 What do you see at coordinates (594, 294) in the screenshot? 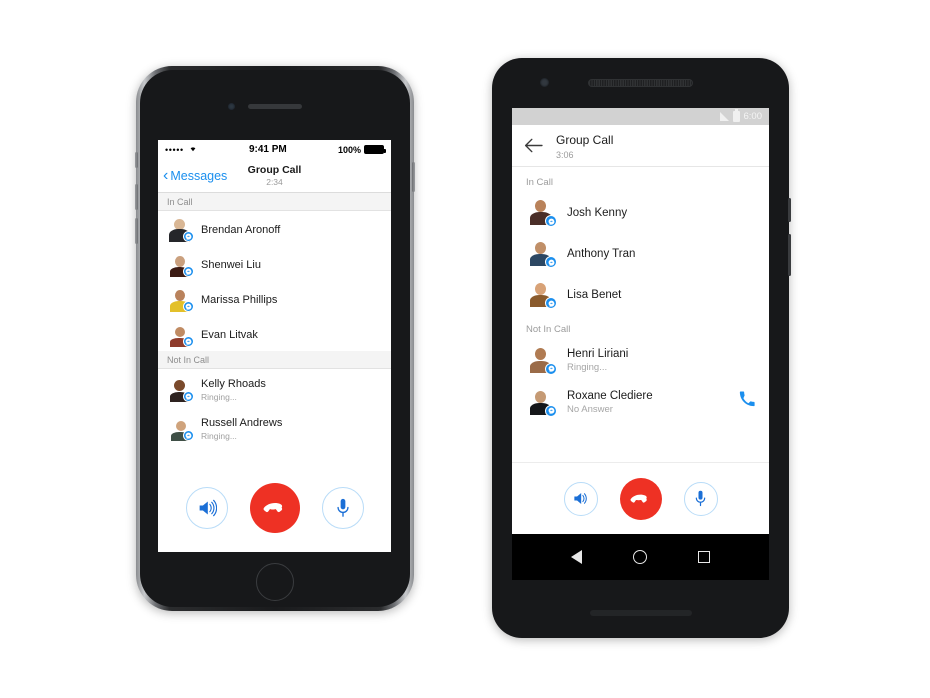
I see `contact-name: Lisa Benet` at bounding box center [594, 294].